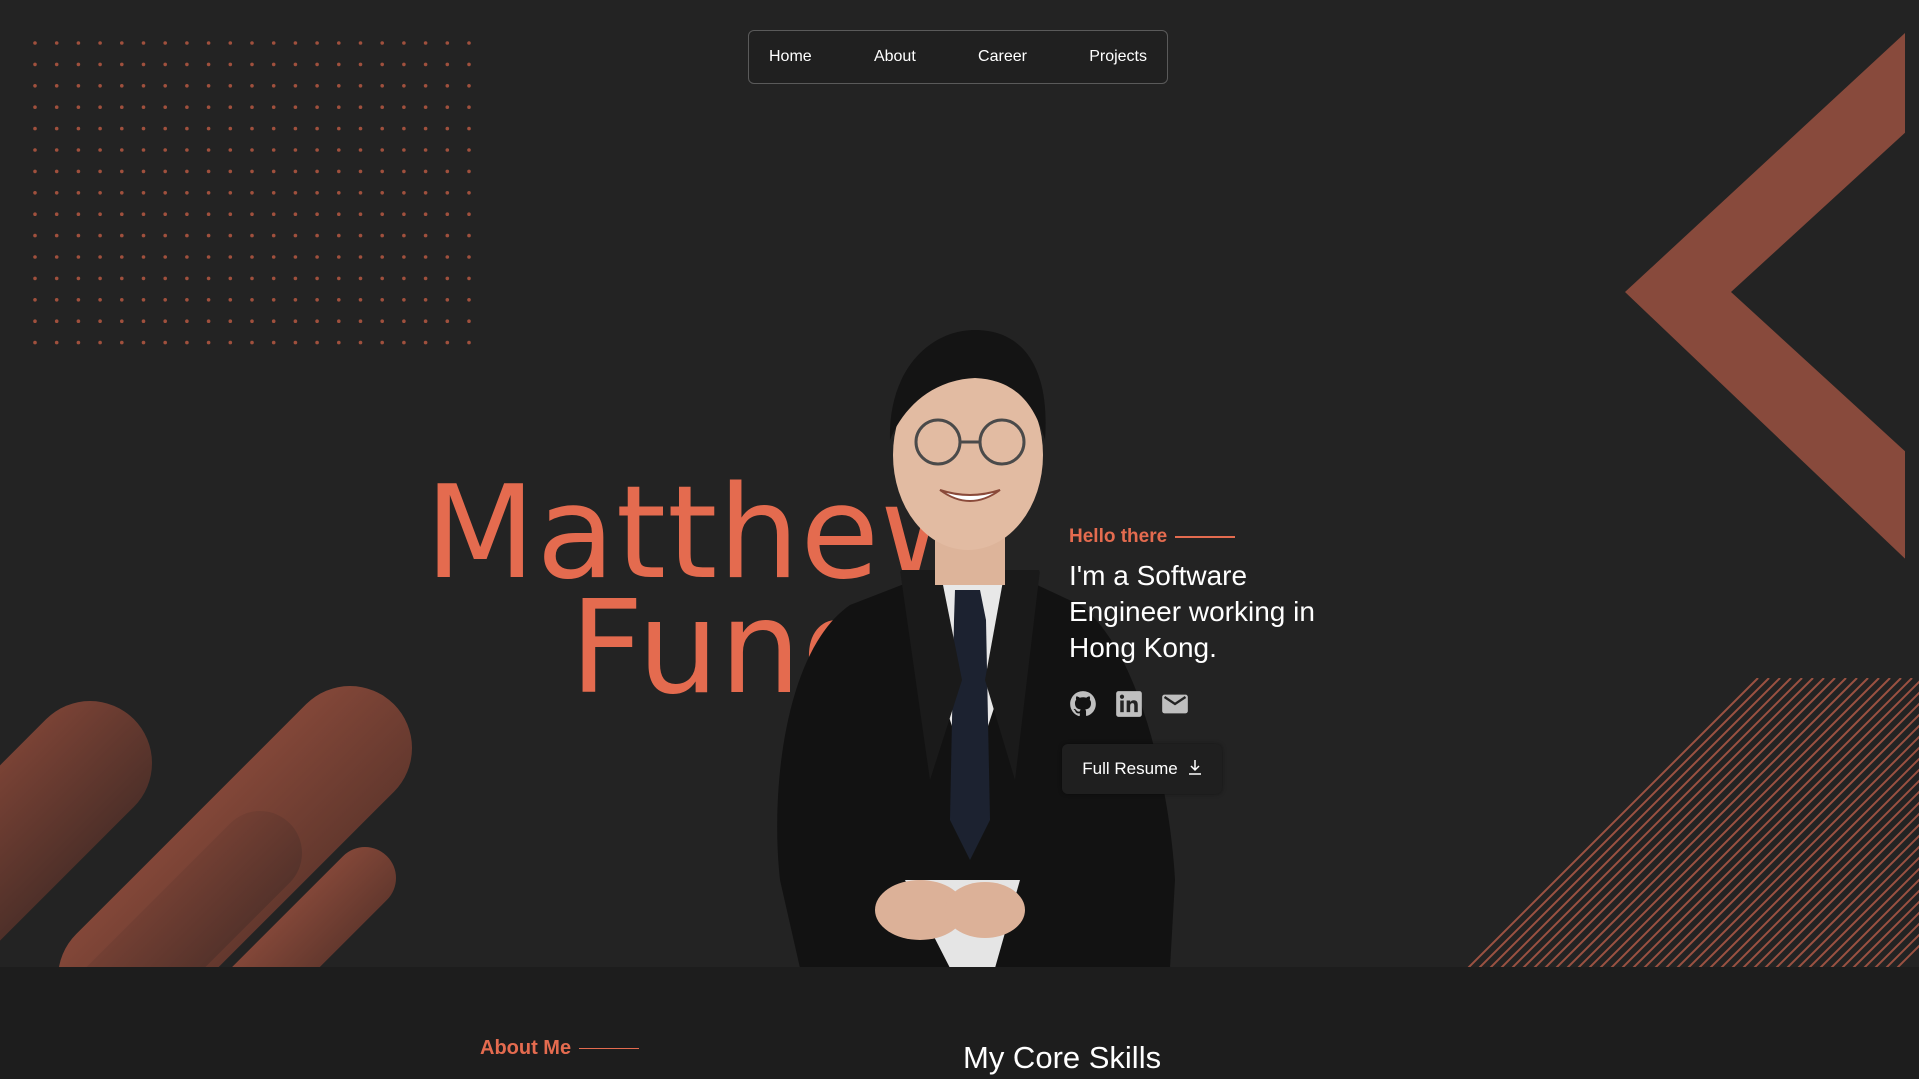 This screenshot has height=1079, width=1919. Describe the element at coordinates (1175, 704) in the screenshot. I see `email-icon` at that location.